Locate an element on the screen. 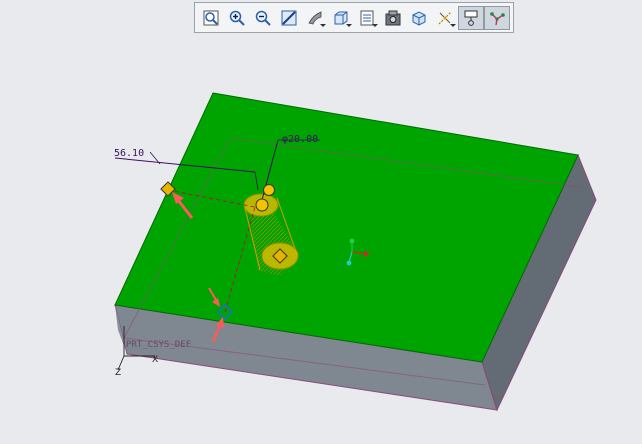 The image size is (642, 444). perspective-button is located at coordinates (419, 18).